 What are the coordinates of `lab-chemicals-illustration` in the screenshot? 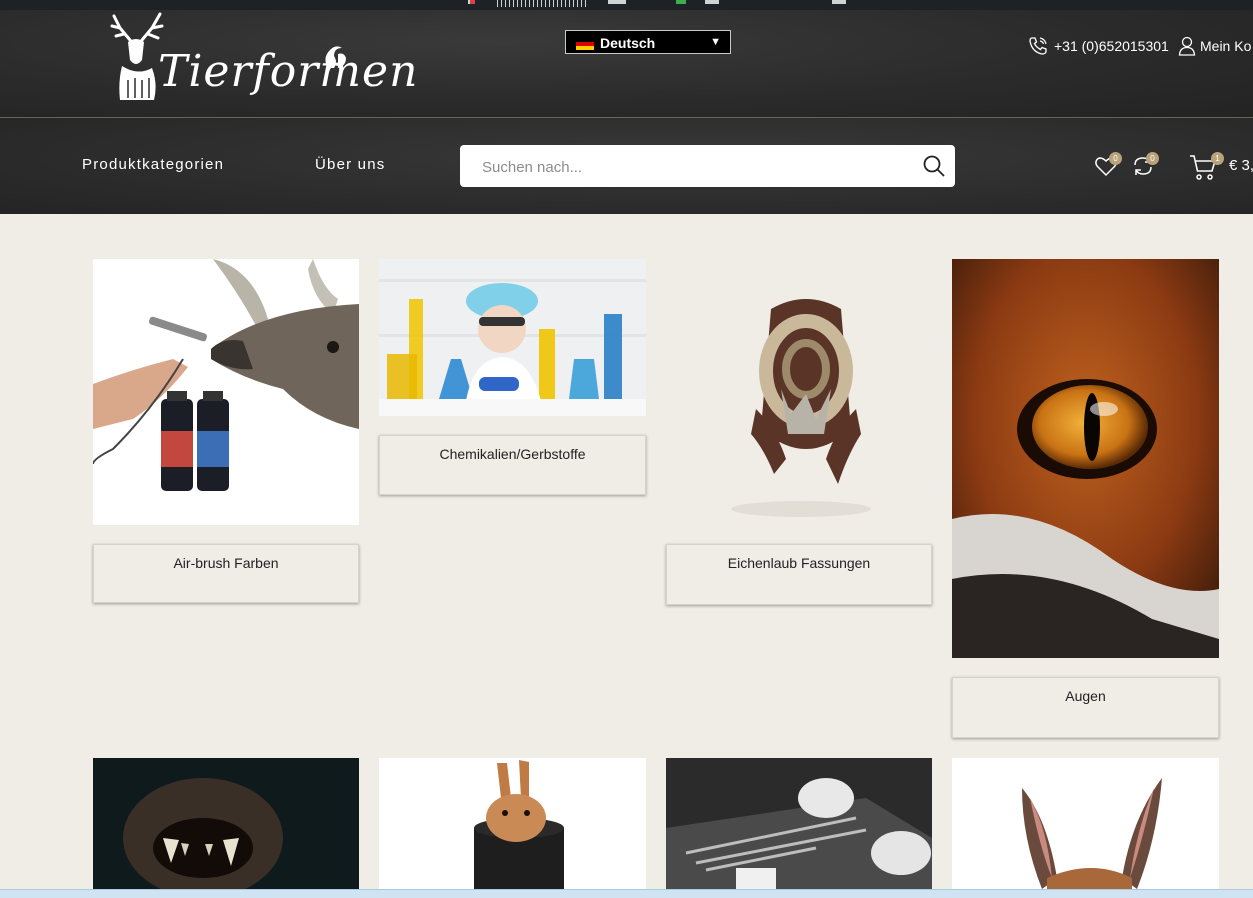 It's located at (512, 337).